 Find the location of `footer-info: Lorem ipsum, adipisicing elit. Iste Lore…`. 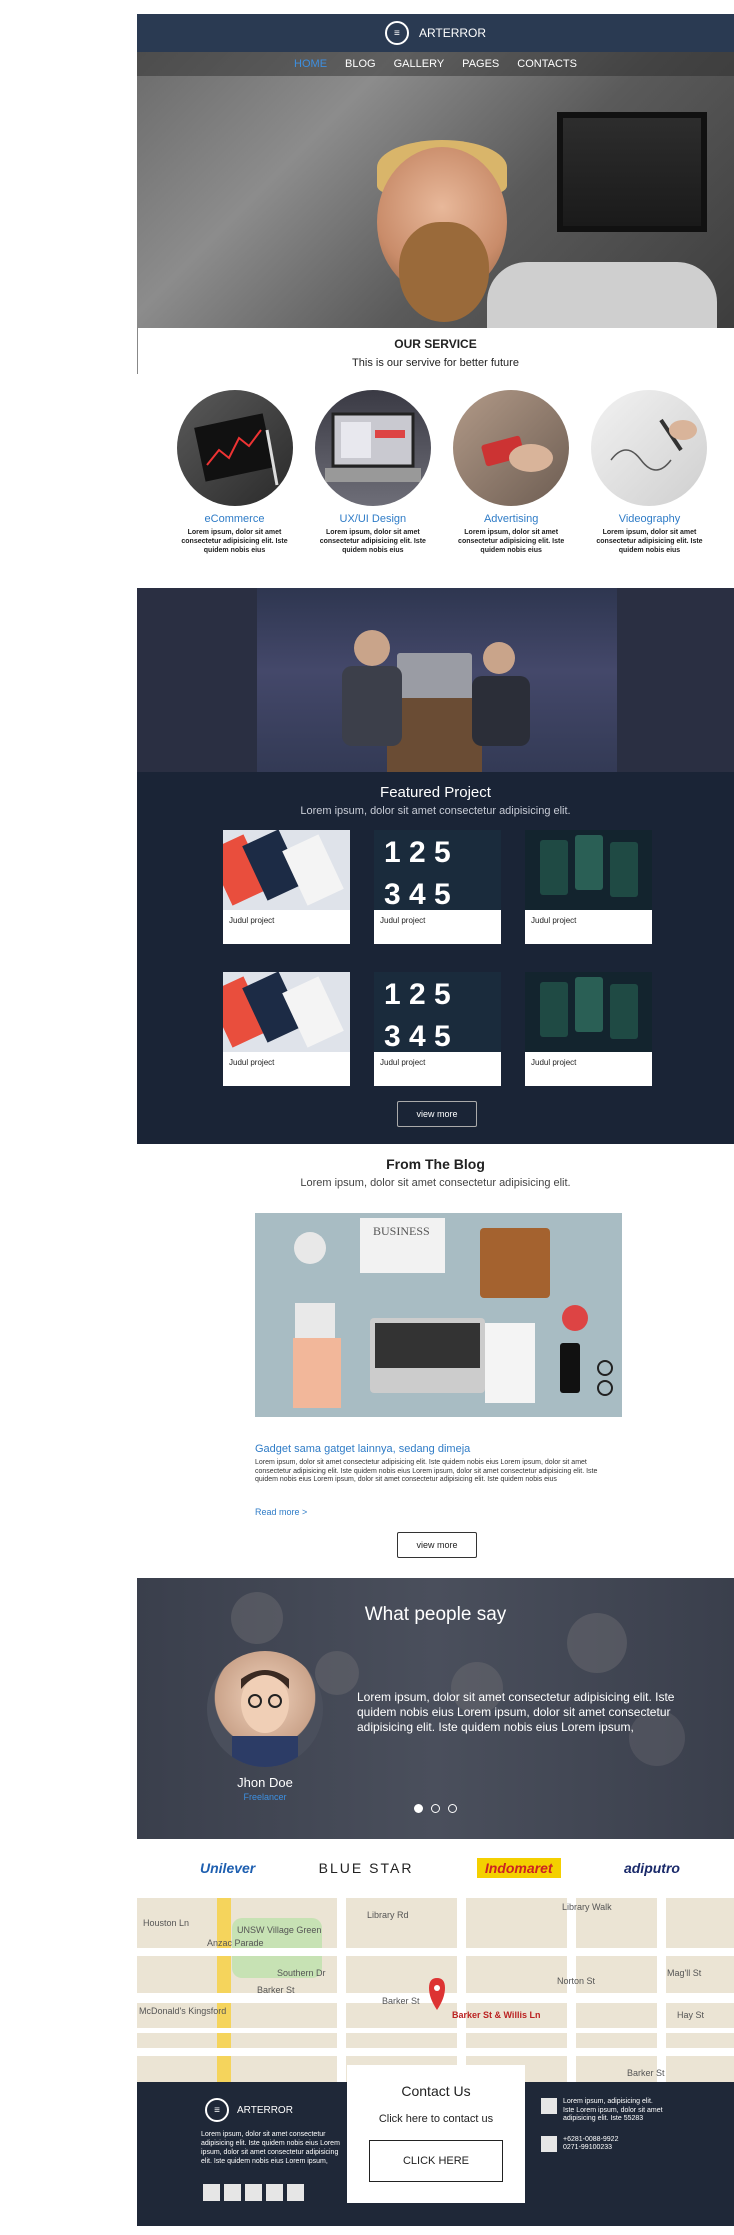

footer-info: Lorem ipsum, adipisicing elit. Iste Lore… is located at coordinates (602, 2131).